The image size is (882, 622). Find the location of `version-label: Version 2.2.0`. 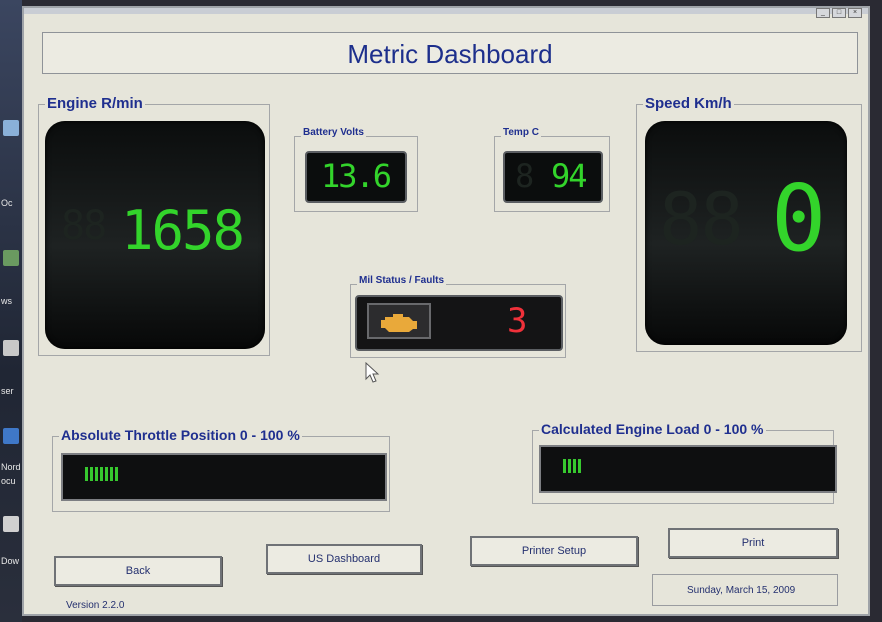

version-label: Version 2.2.0 is located at coordinates (95, 605).